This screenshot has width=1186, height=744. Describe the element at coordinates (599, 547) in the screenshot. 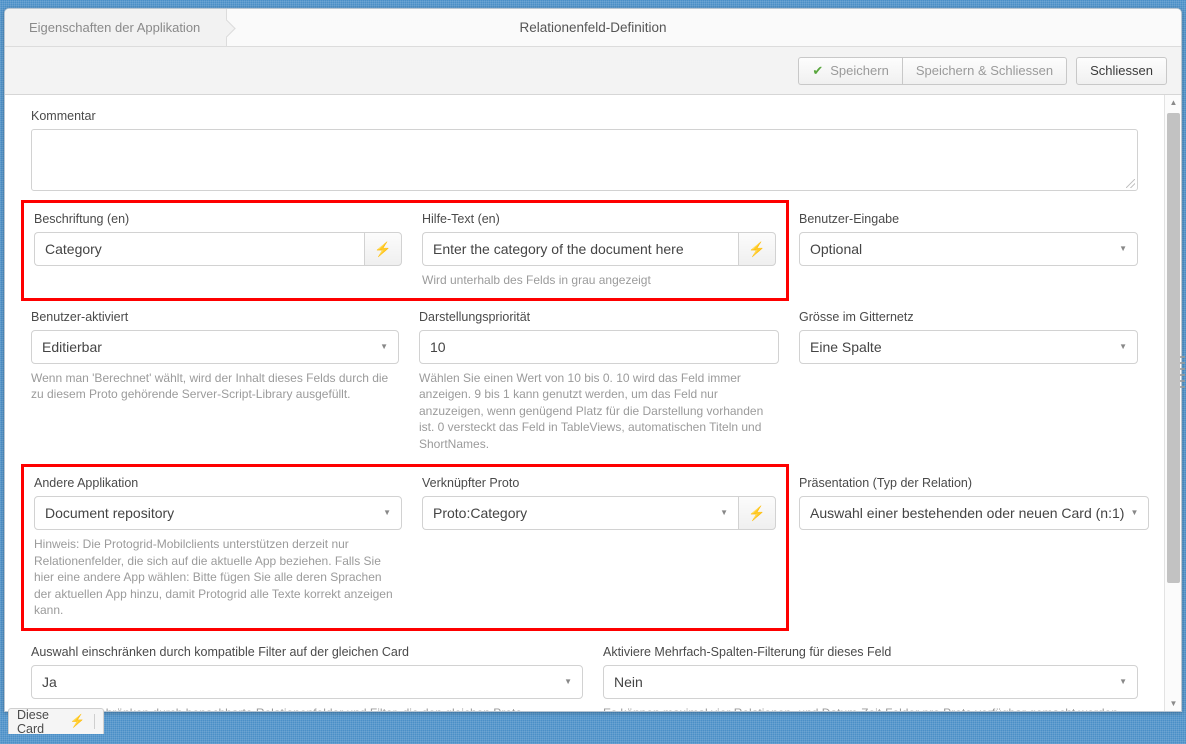

I see `field-verknuepfter-proto: Verknüpfter Proto Proto:Category ▼ ⚡` at that location.